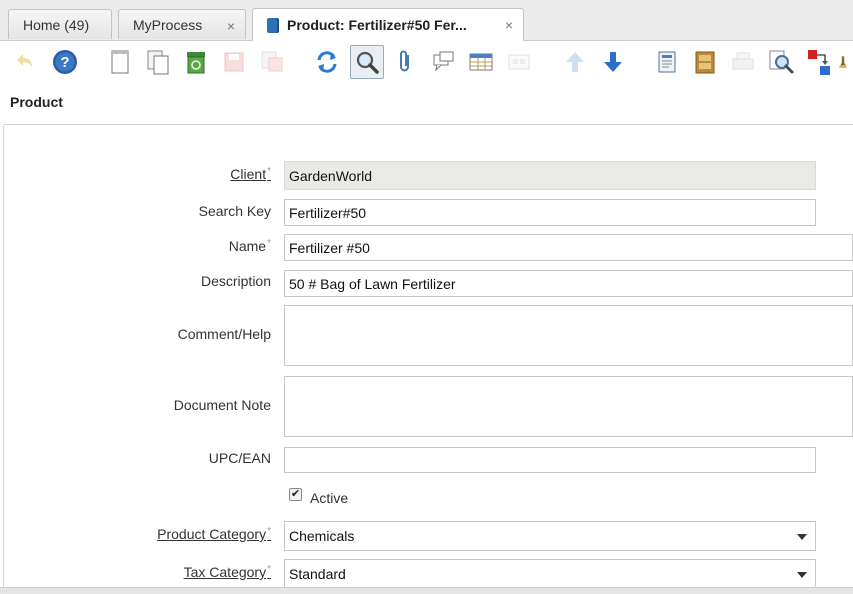 This screenshot has height=594, width=853. I want to click on client-label: Client*, so click(250, 174).